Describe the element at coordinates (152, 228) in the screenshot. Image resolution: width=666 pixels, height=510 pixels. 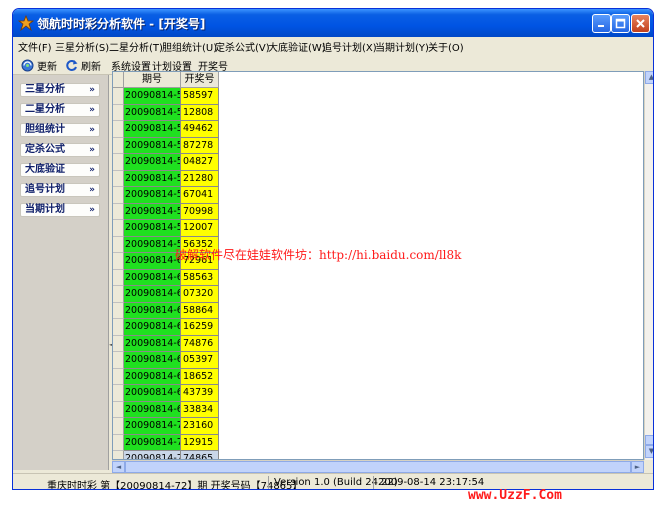
I see `cell-period: 20090814-58` at that location.